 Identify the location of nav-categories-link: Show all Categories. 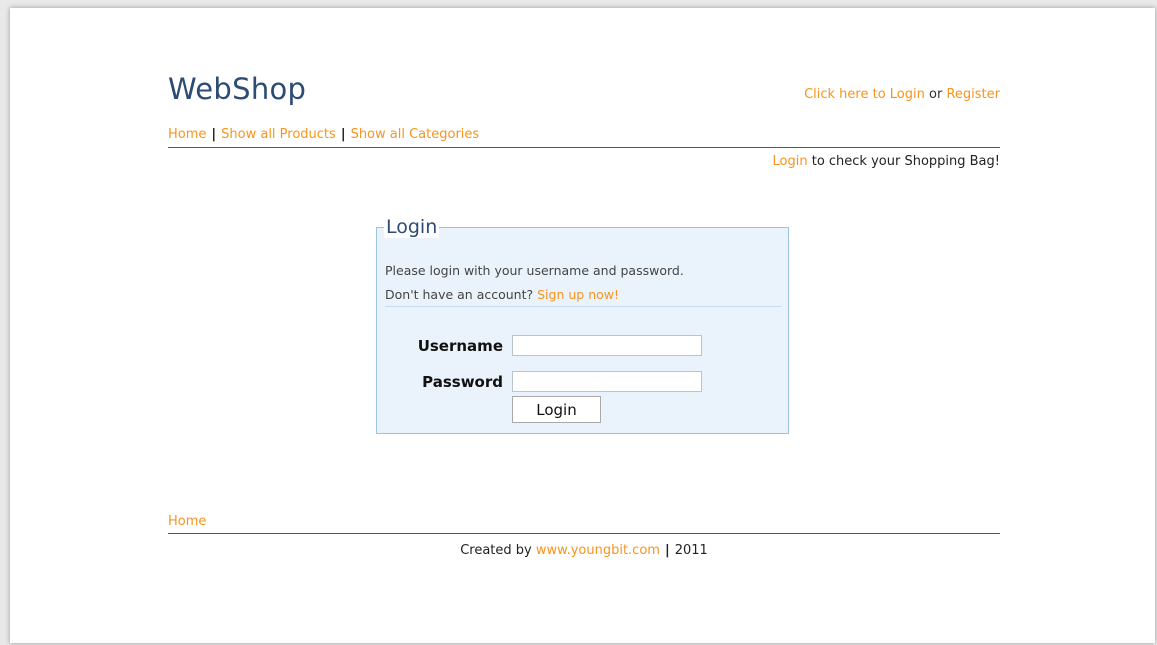
(415, 134).